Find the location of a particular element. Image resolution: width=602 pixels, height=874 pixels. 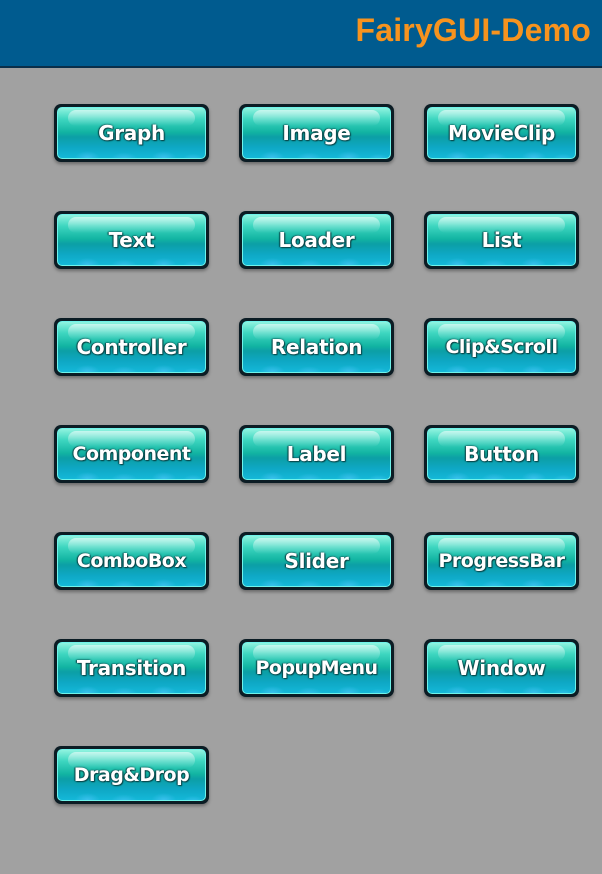

button-label: Text is located at coordinates (131, 240).